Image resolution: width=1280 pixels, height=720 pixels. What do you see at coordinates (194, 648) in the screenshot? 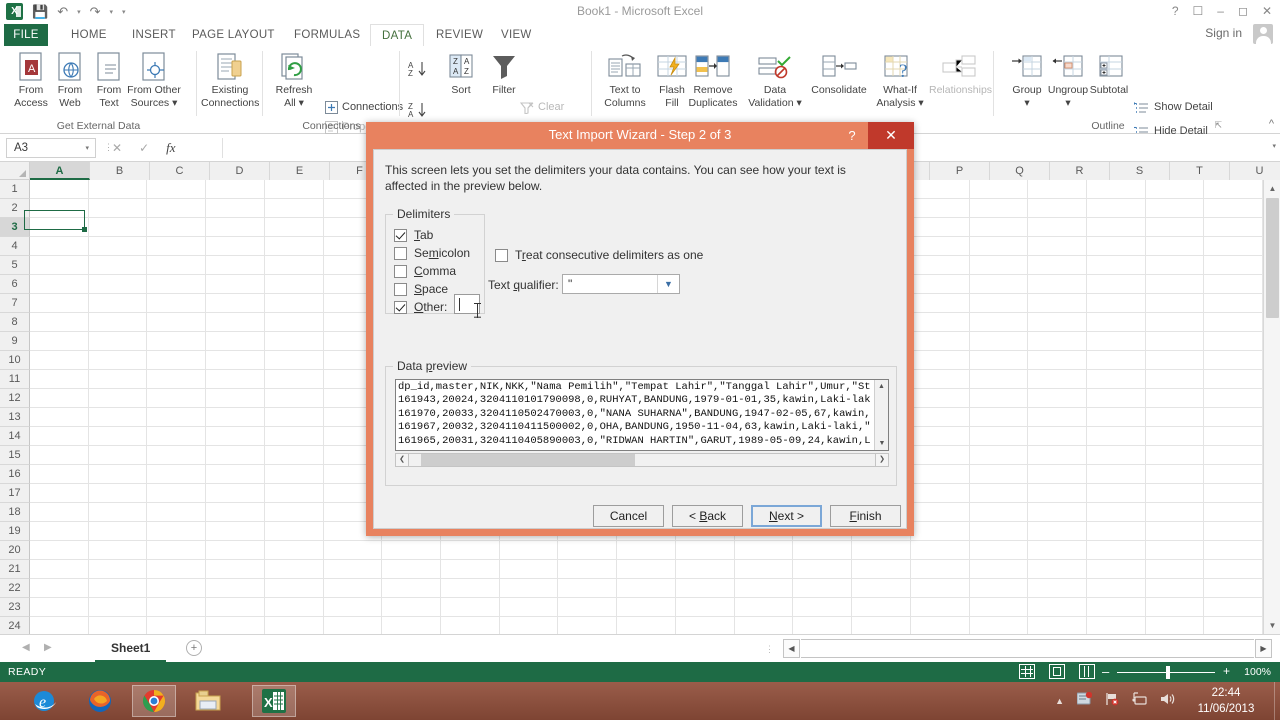
I see `new-sheet-button: +` at bounding box center [194, 648].